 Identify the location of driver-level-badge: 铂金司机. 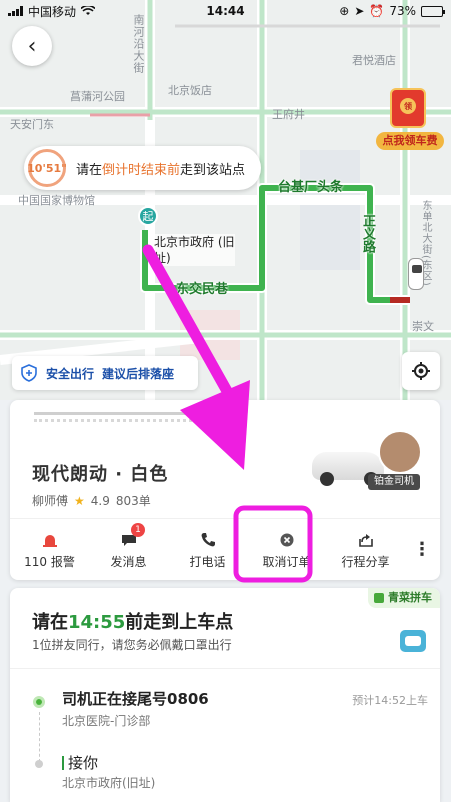
(394, 482).